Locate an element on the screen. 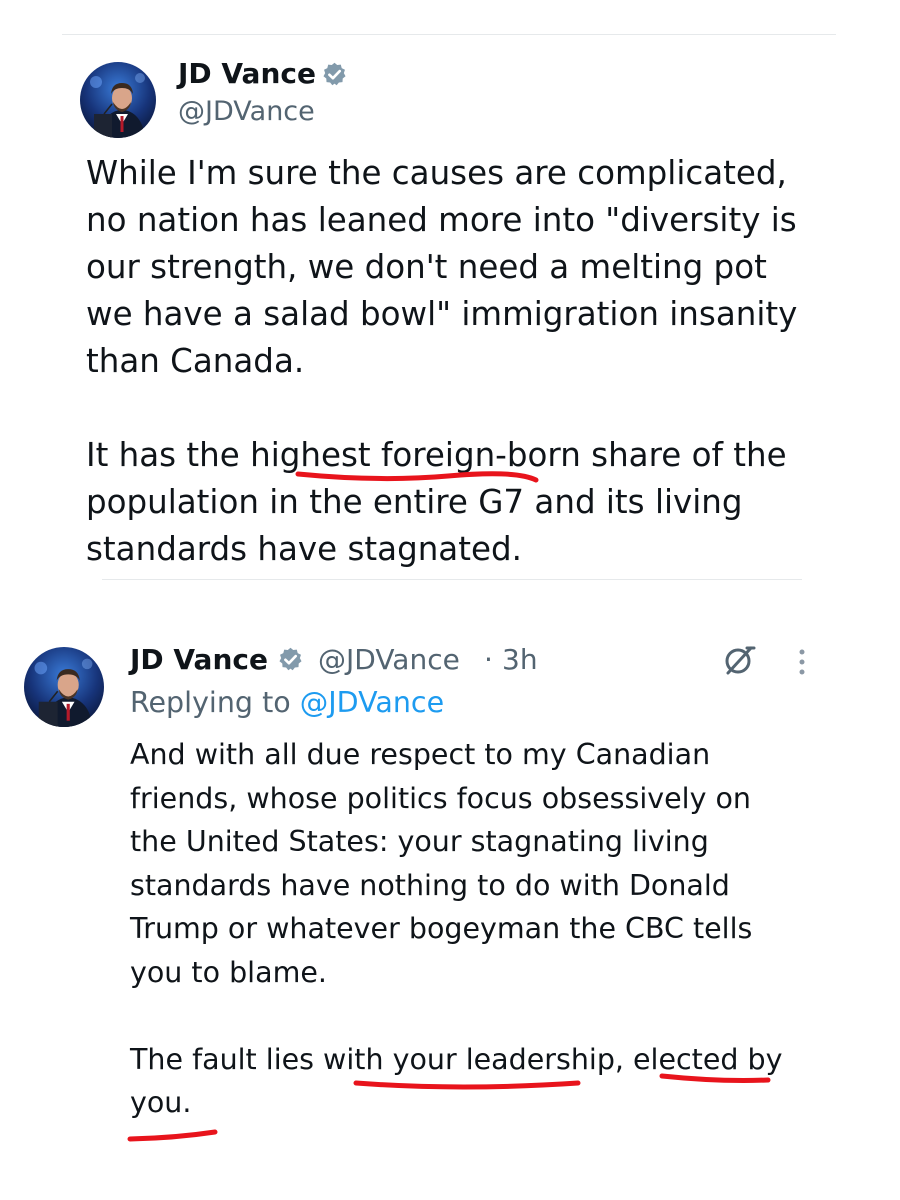 The width and height of the screenshot is (900, 1200). grok-icon is located at coordinates (739, 662).